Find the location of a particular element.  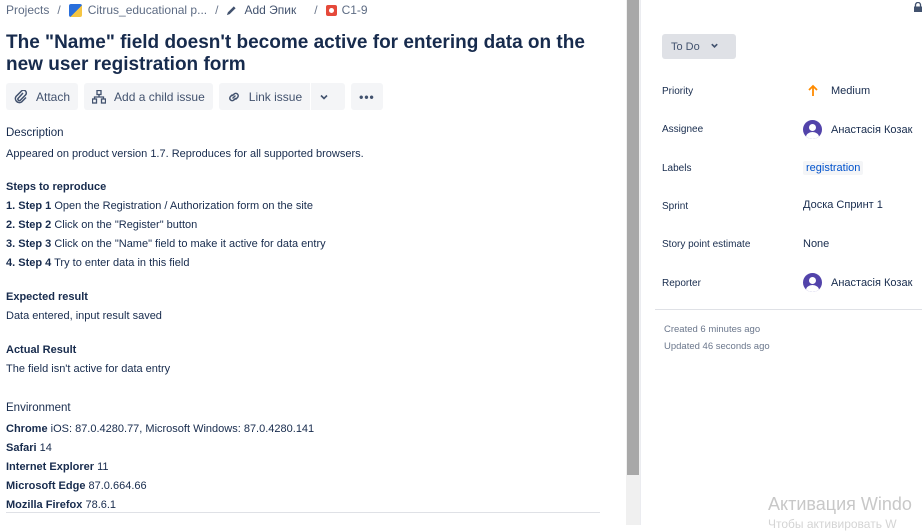

story-points-field: None is located at coordinates (816, 244).